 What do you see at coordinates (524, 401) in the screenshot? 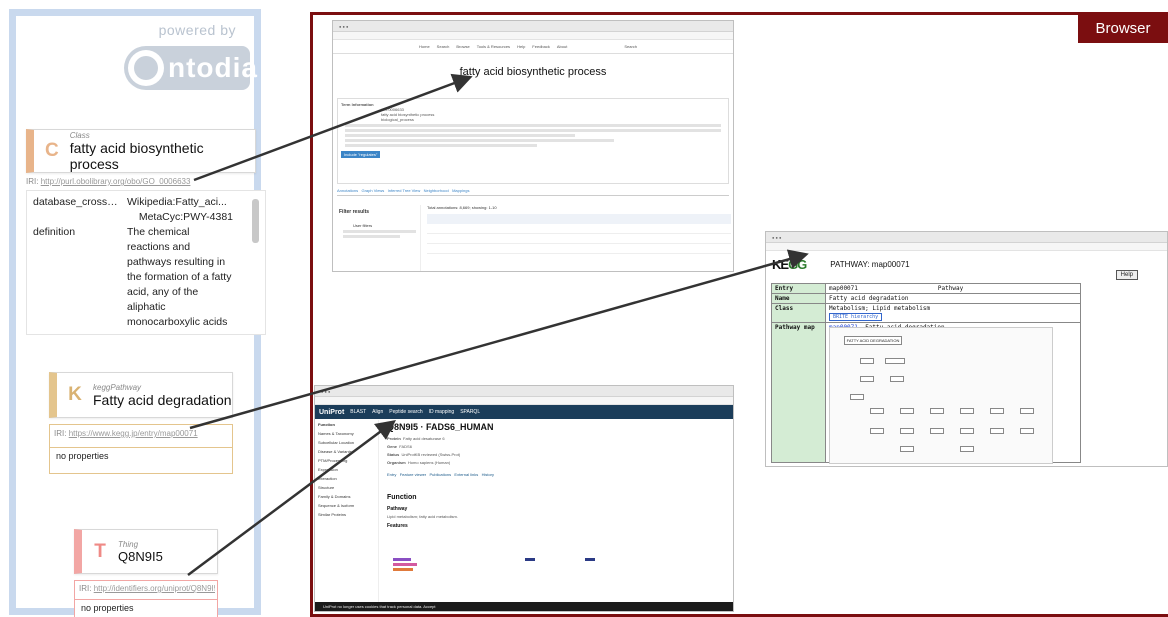
I see `uniprot-address-bar` at bounding box center [524, 401].